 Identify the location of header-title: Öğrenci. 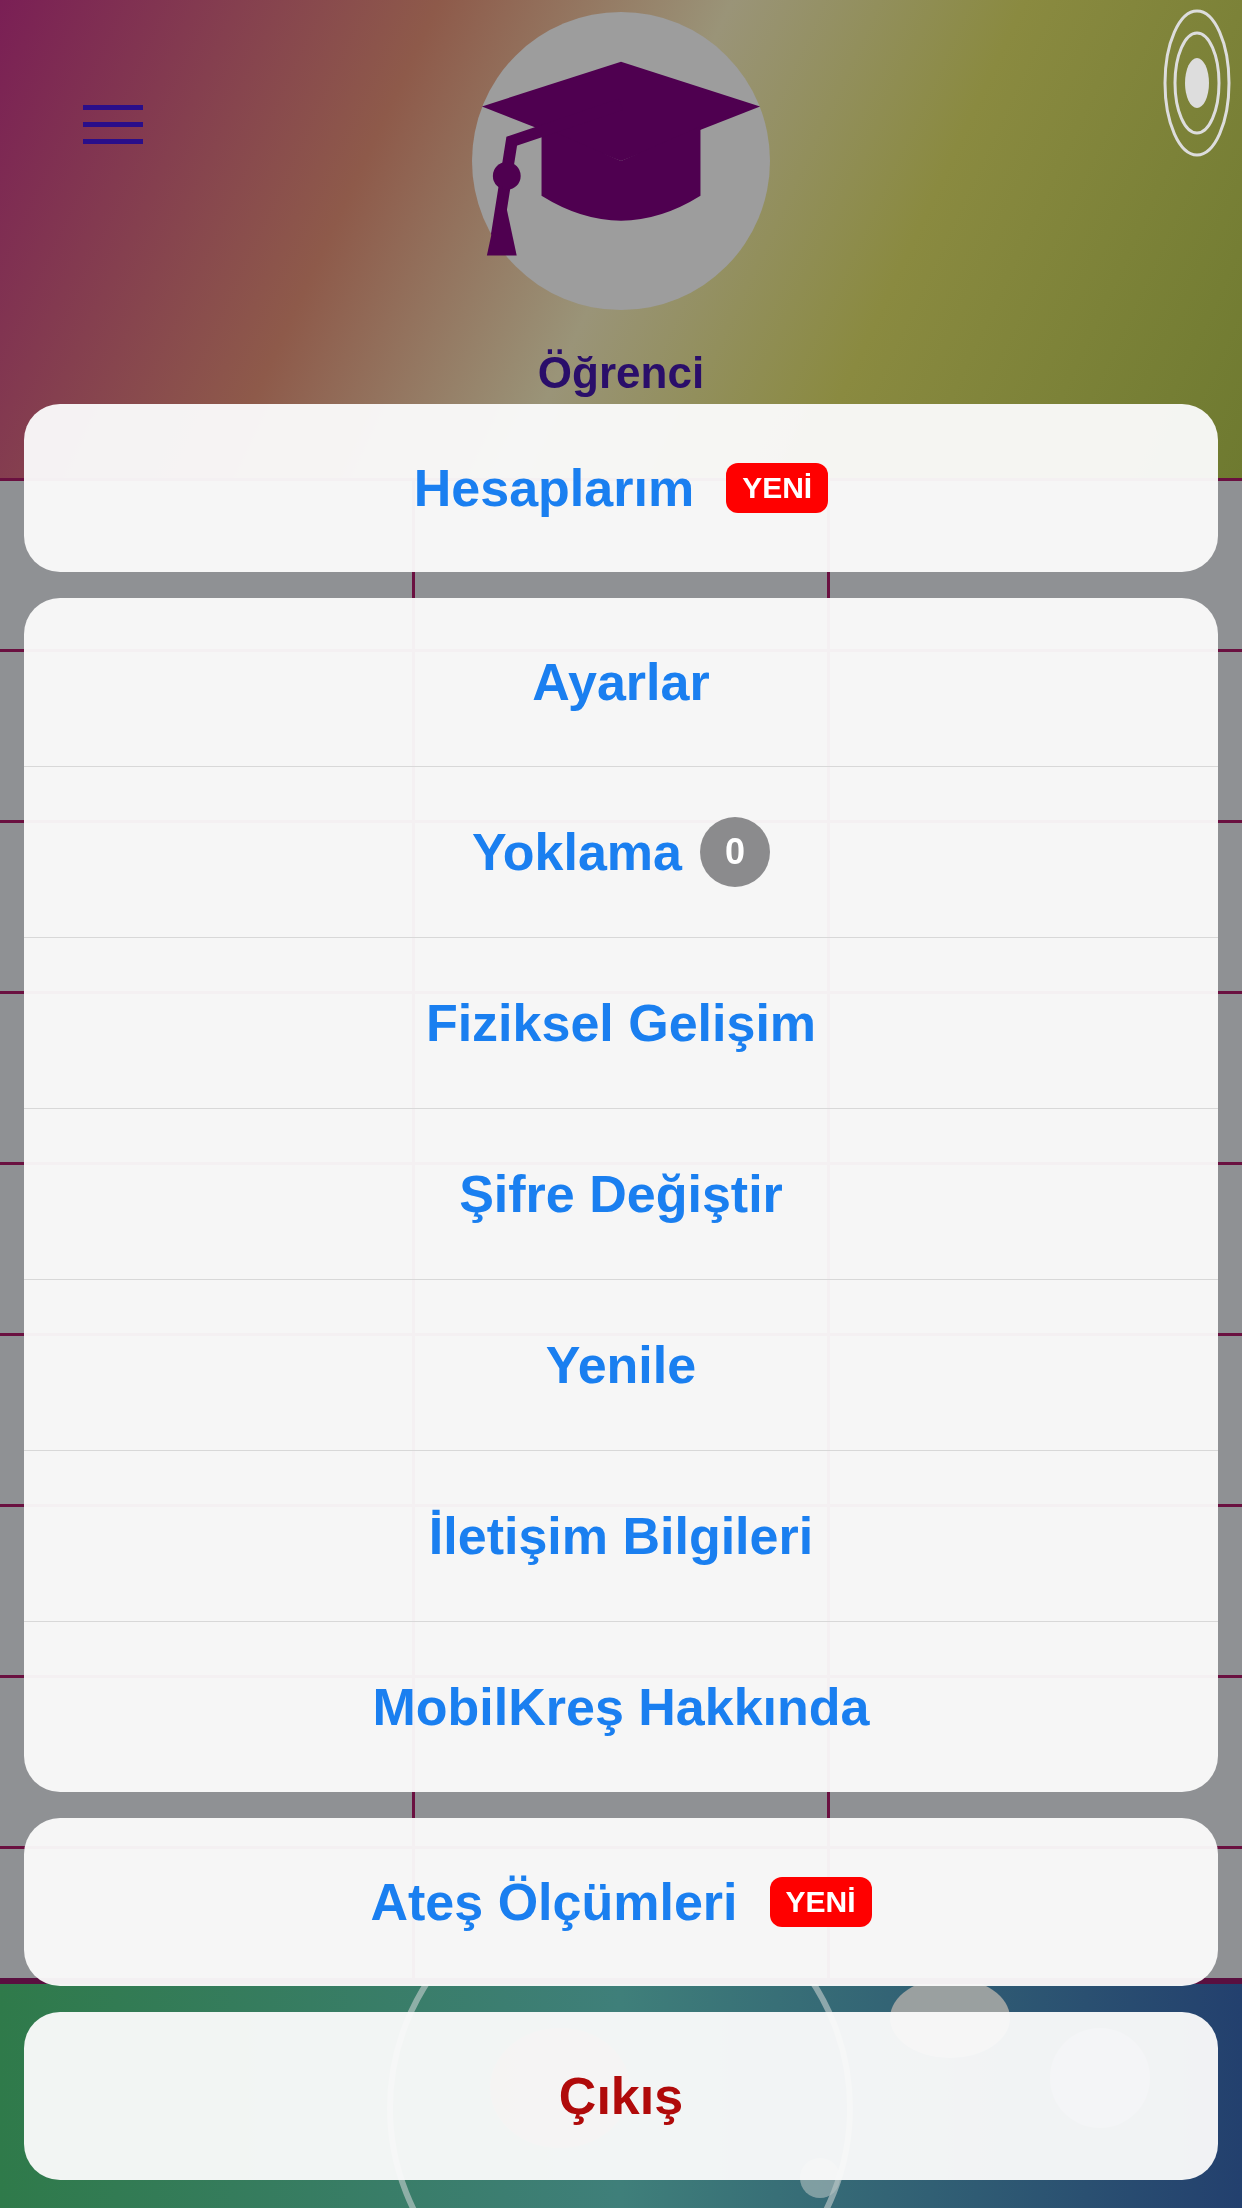
(621, 373).